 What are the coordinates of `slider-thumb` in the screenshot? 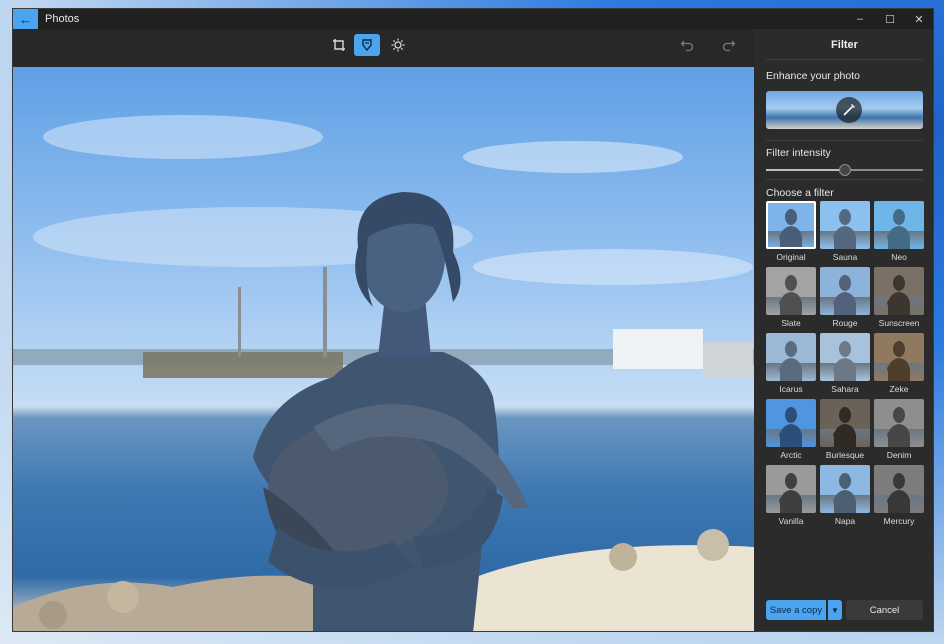 It's located at (844, 170).